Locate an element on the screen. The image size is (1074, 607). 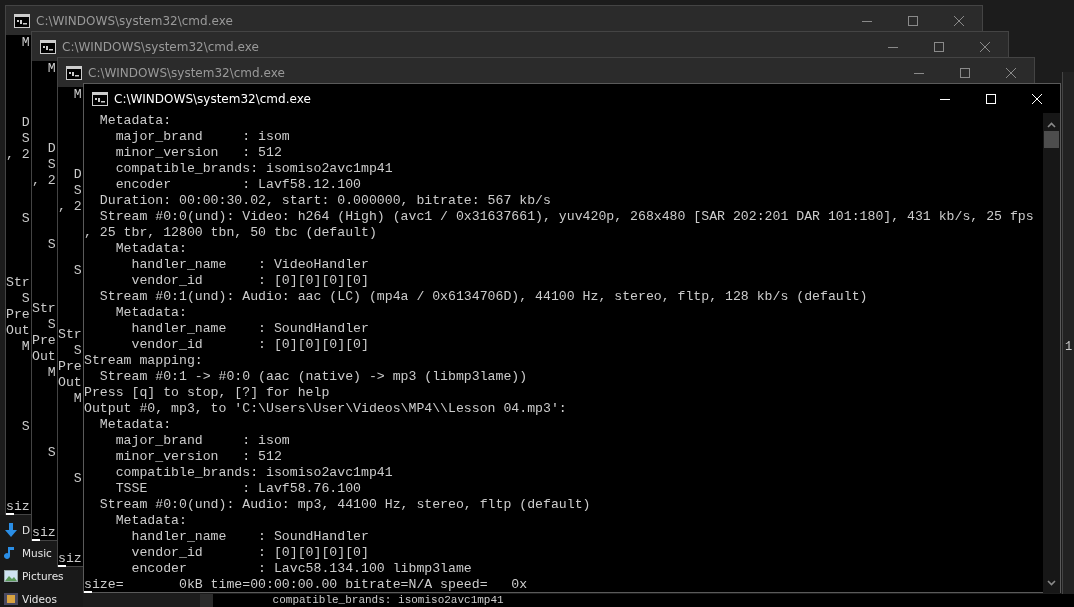
window-edge is located at coordinates (206, 600).